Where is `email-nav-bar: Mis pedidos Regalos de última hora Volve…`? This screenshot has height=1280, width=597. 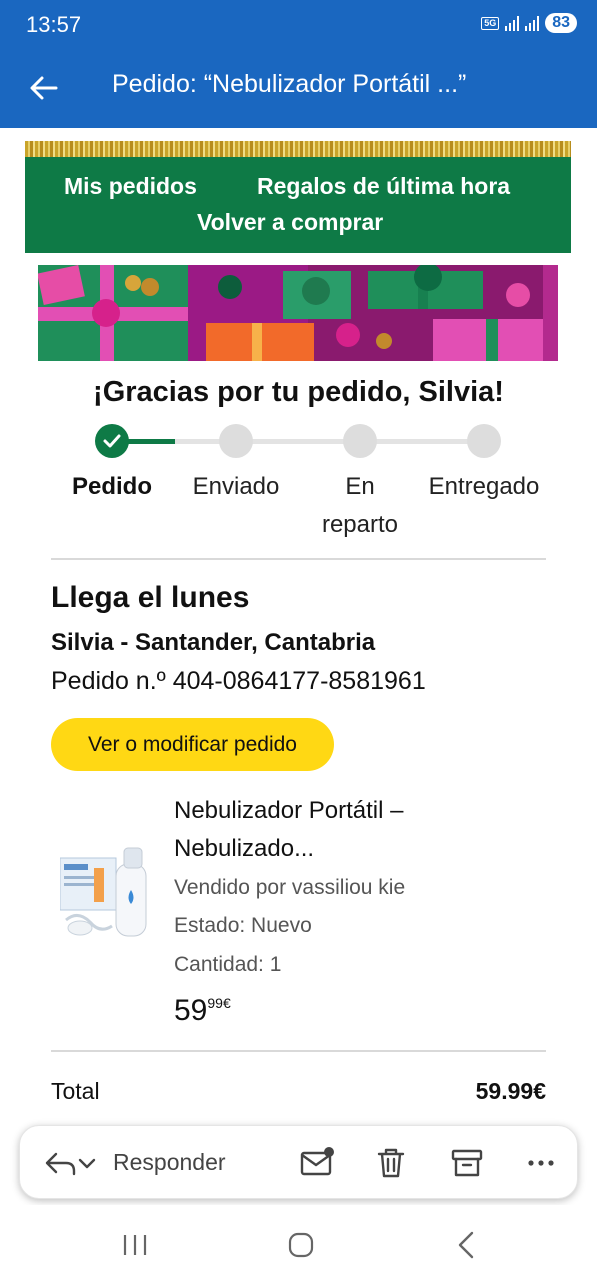 email-nav-bar: Mis pedidos Regalos de última hora Volve… is located at coordinates (298, 205).